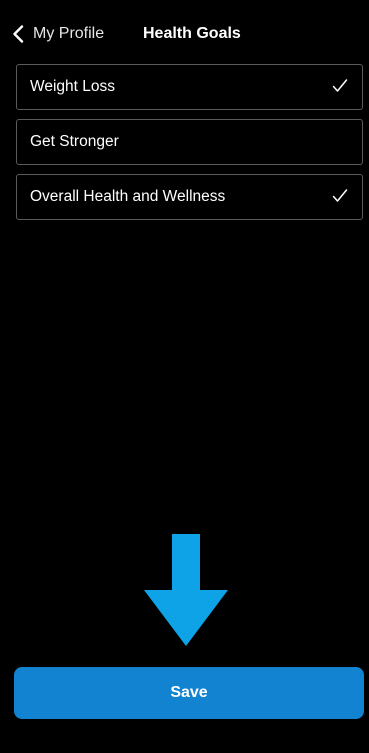 The width and height of the screenshot is (369, 753). I want to click on goal-item-get-stronger: Get Stronger, so click(189, 142).